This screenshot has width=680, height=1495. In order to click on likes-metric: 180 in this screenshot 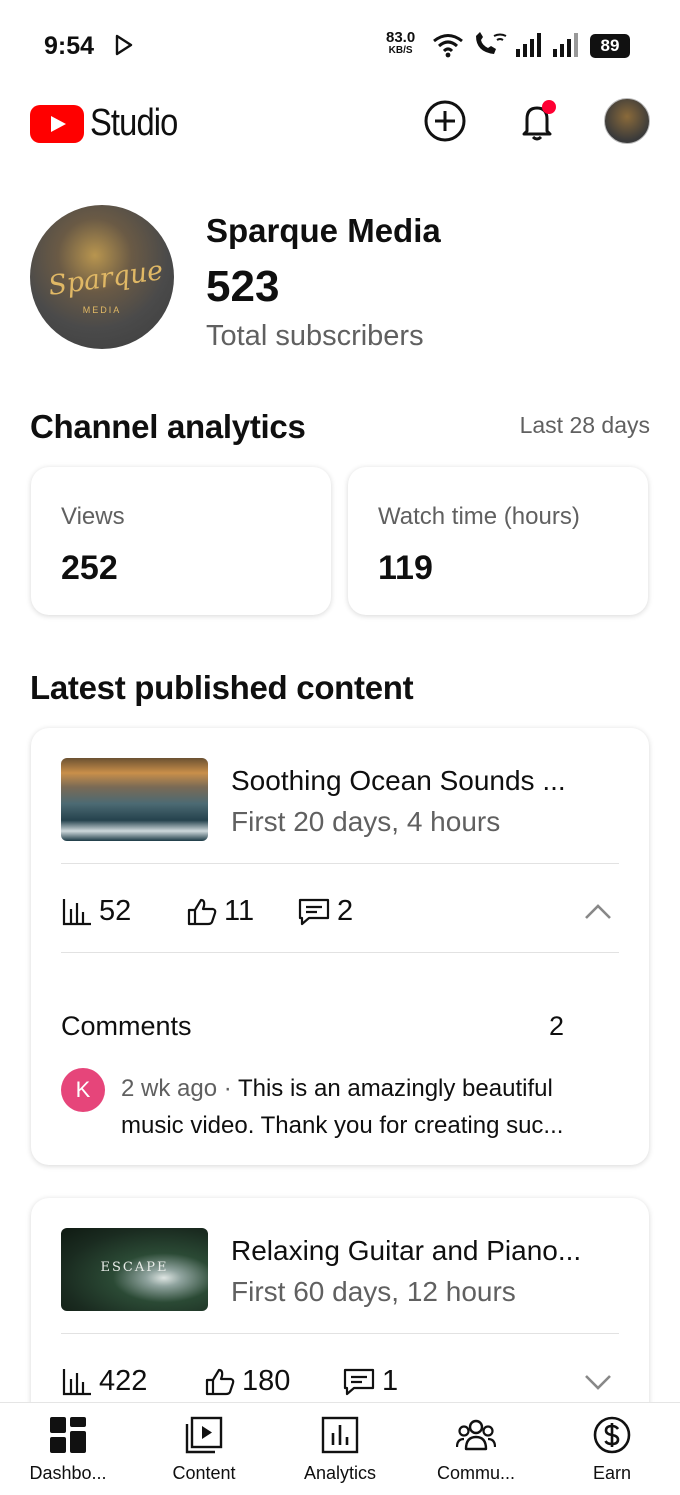, I will do `click(247, 1381)`.